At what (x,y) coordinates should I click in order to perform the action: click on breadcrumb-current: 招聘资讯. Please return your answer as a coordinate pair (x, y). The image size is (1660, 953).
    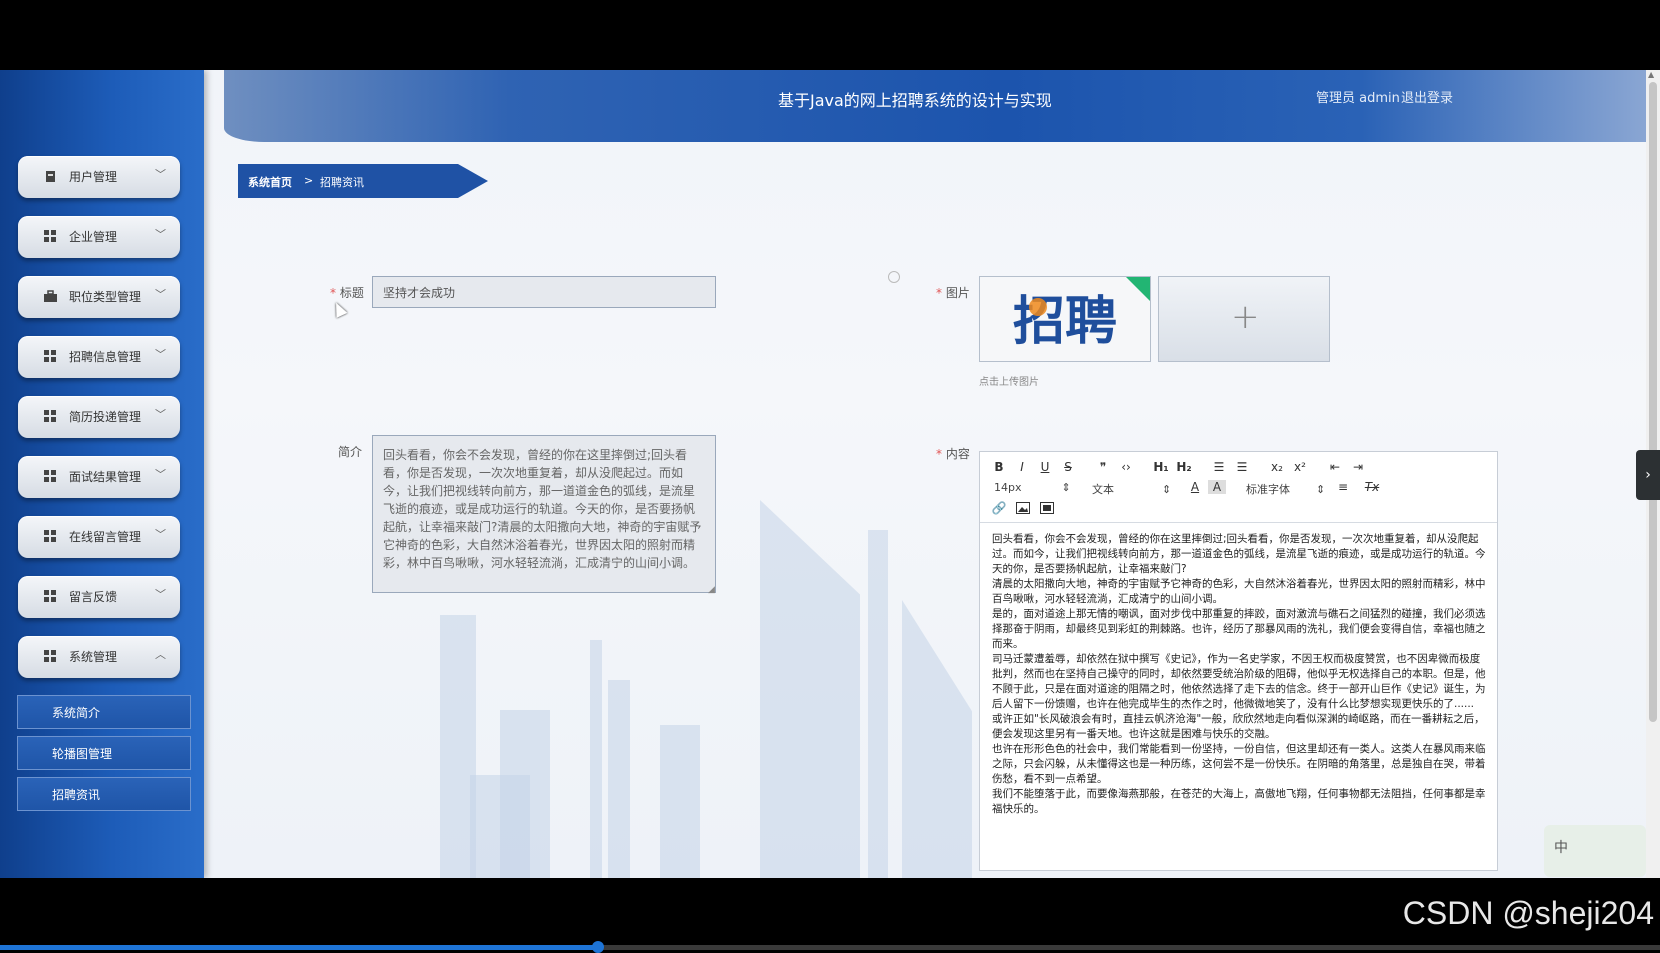
    Looking at the image, I should click on (342, 182).